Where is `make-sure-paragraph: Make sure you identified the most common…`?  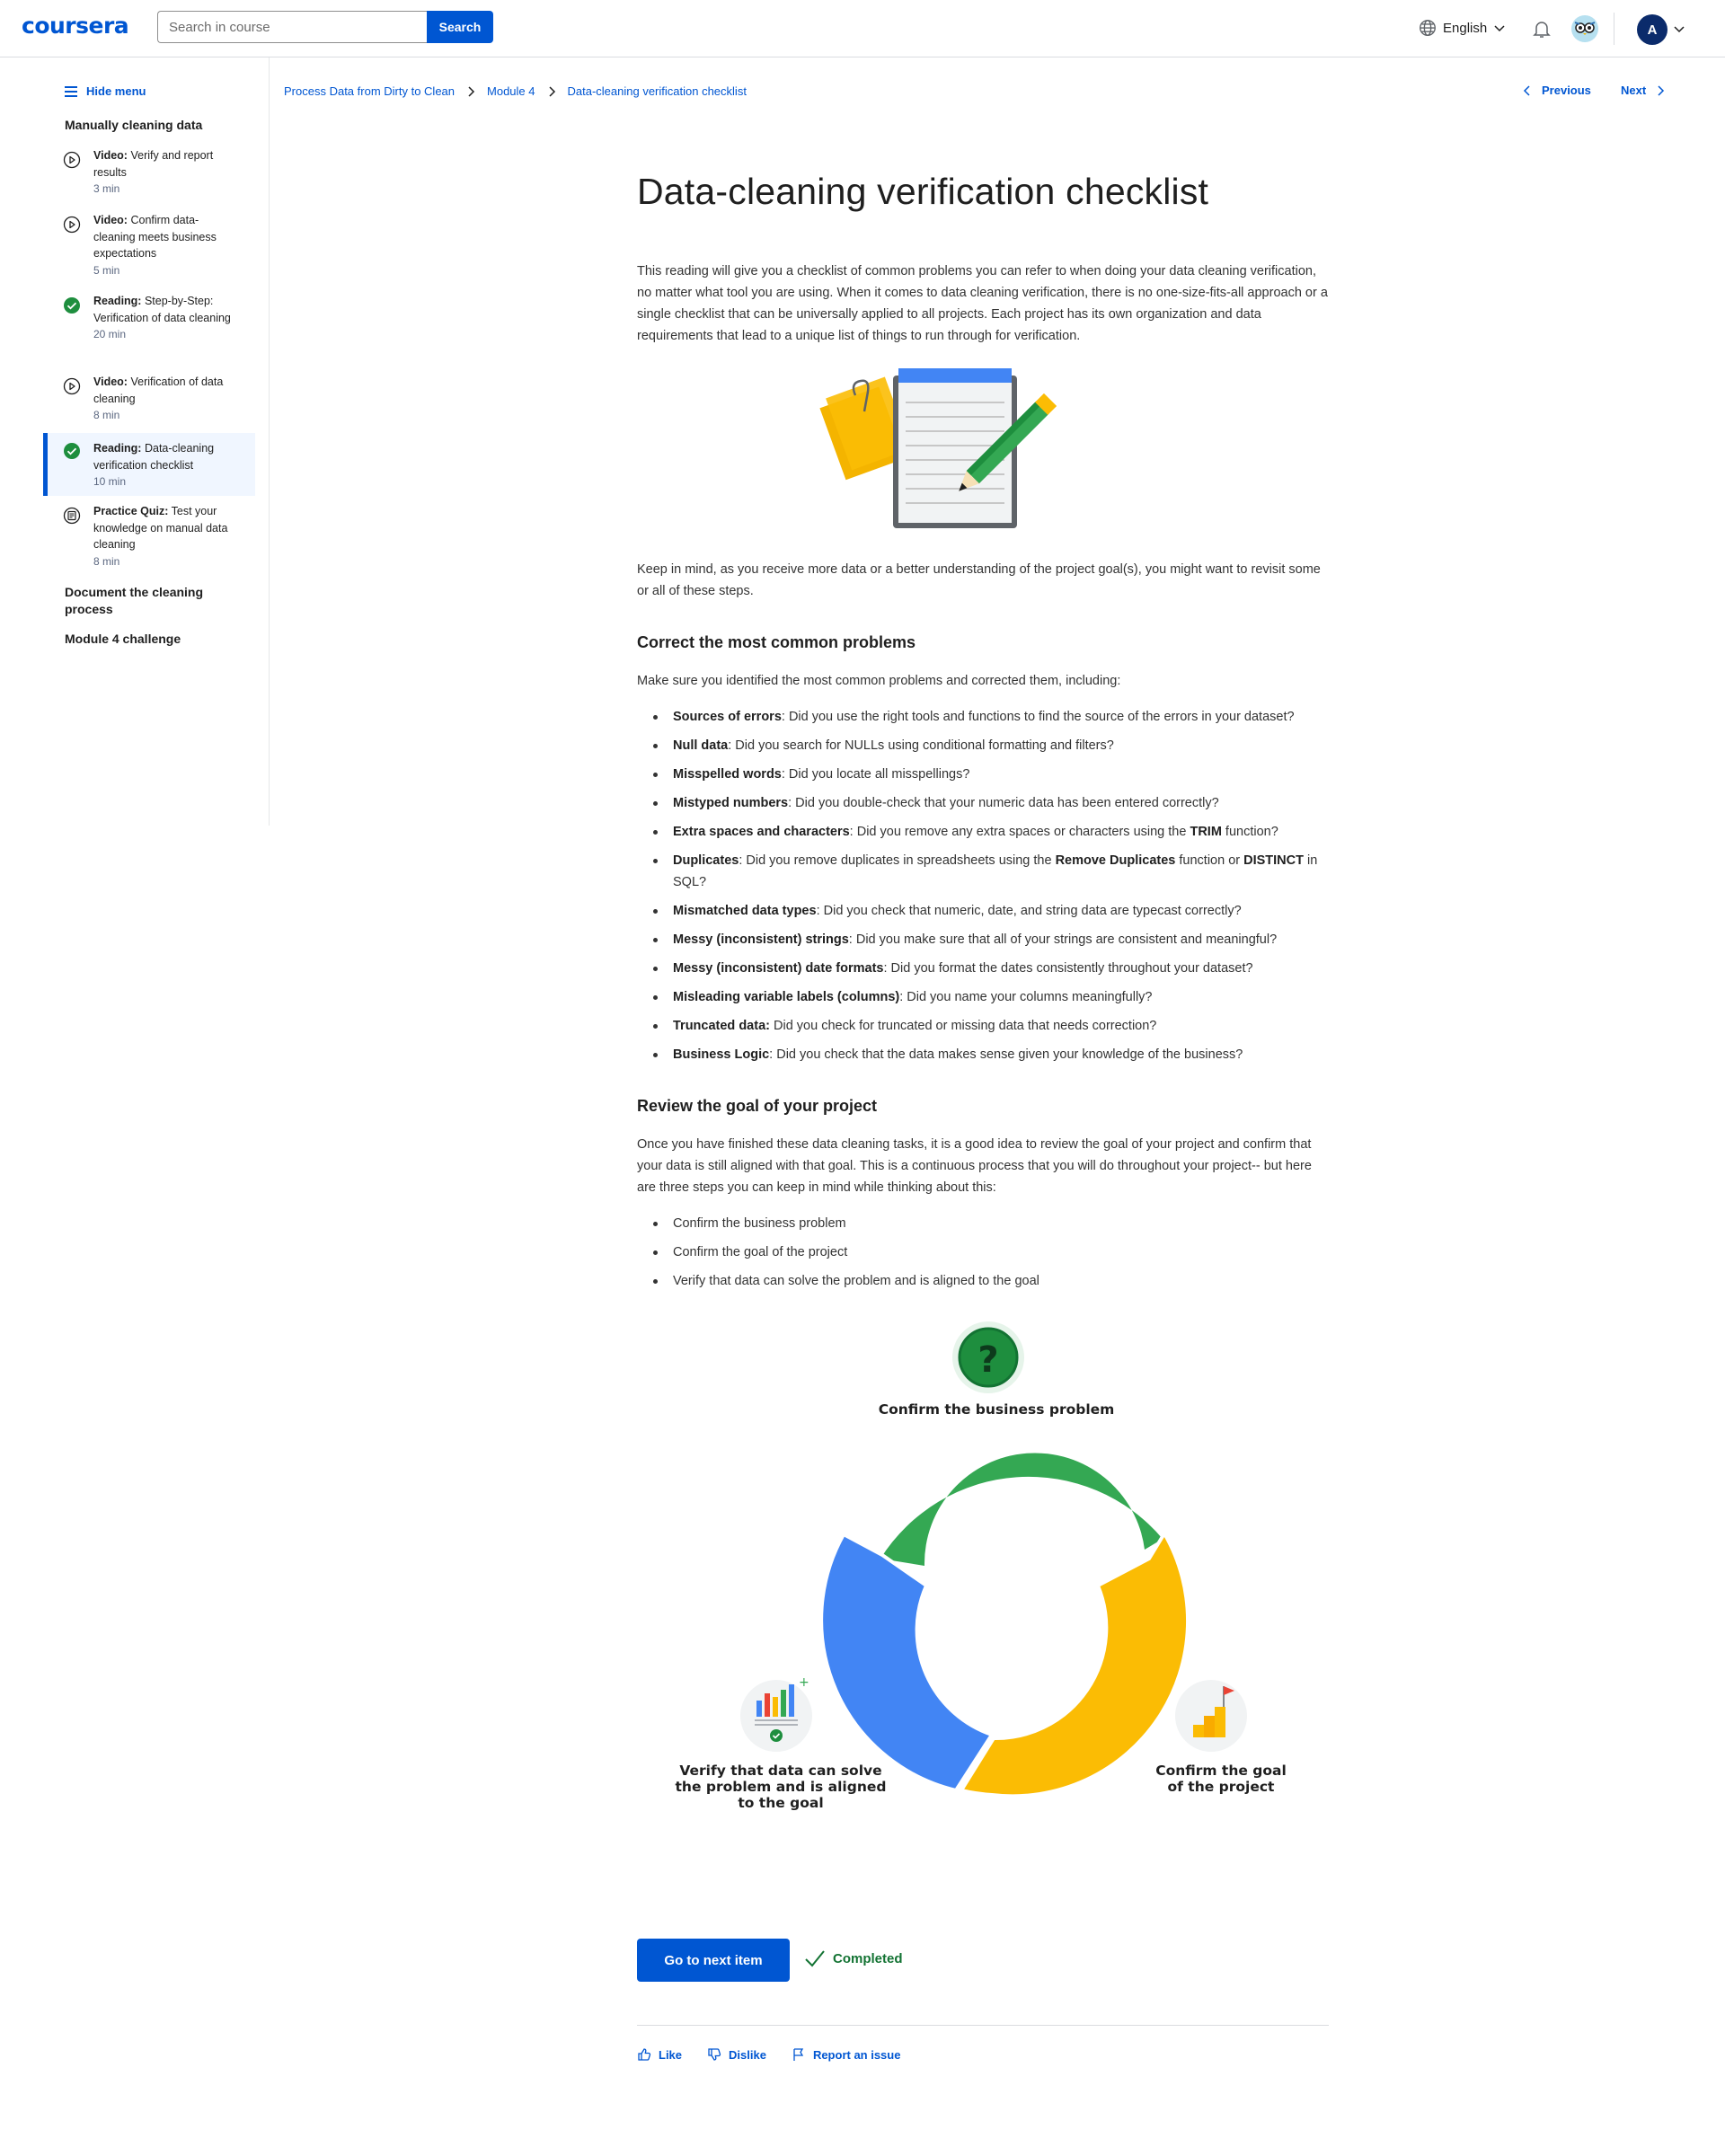 make-sure-paragraph: Make sure you identified the most common… is located at coordinates (879, 681).